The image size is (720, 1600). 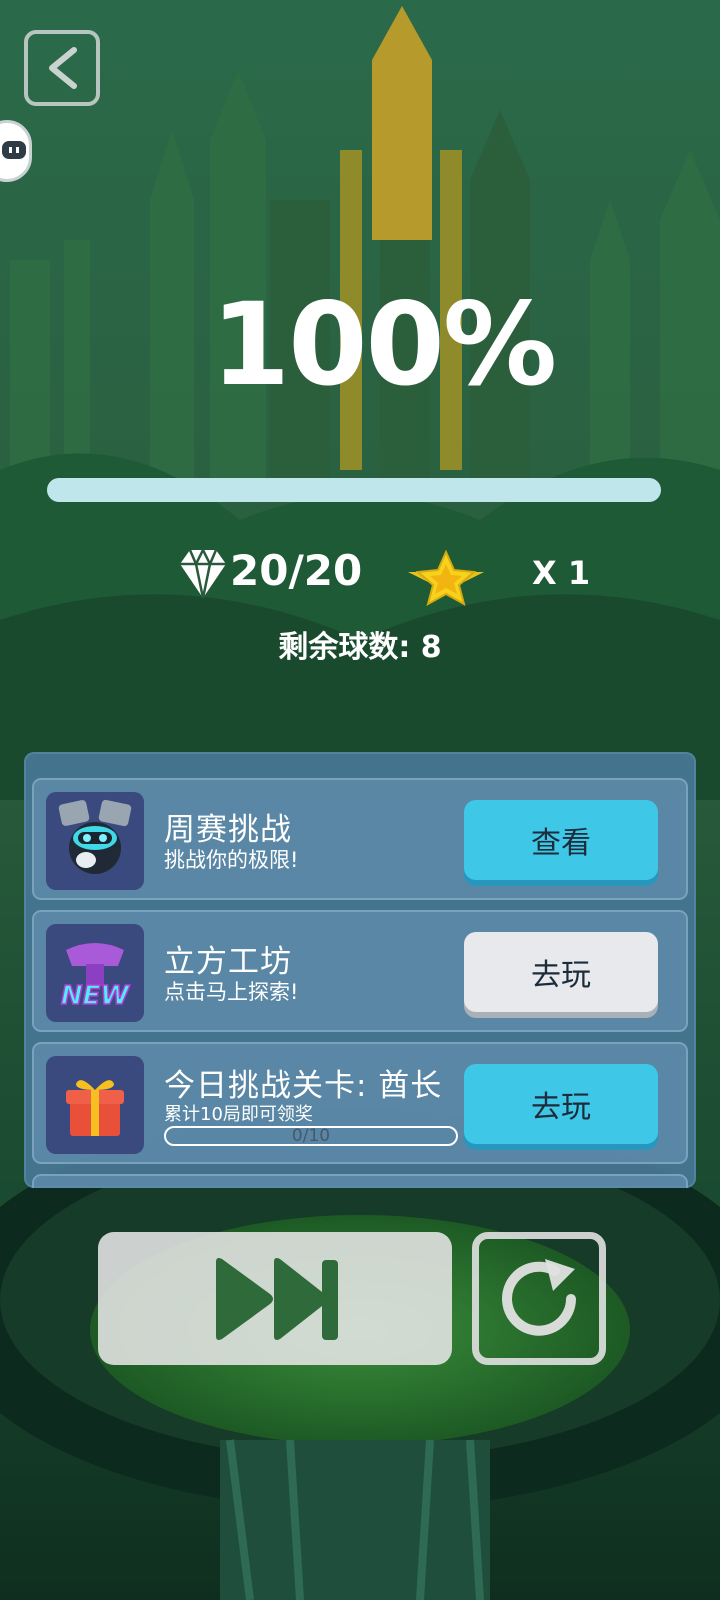 I want to click on diamond-icon, so click(x=203, y=573).